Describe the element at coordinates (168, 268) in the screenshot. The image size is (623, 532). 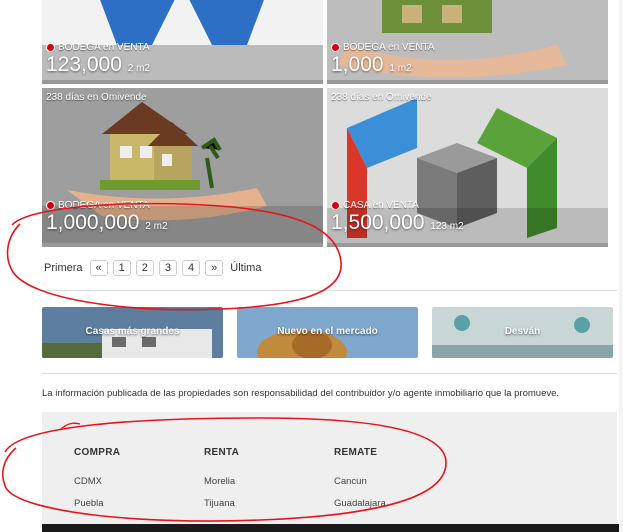
I see `pagination-page-3: 3` at that location.